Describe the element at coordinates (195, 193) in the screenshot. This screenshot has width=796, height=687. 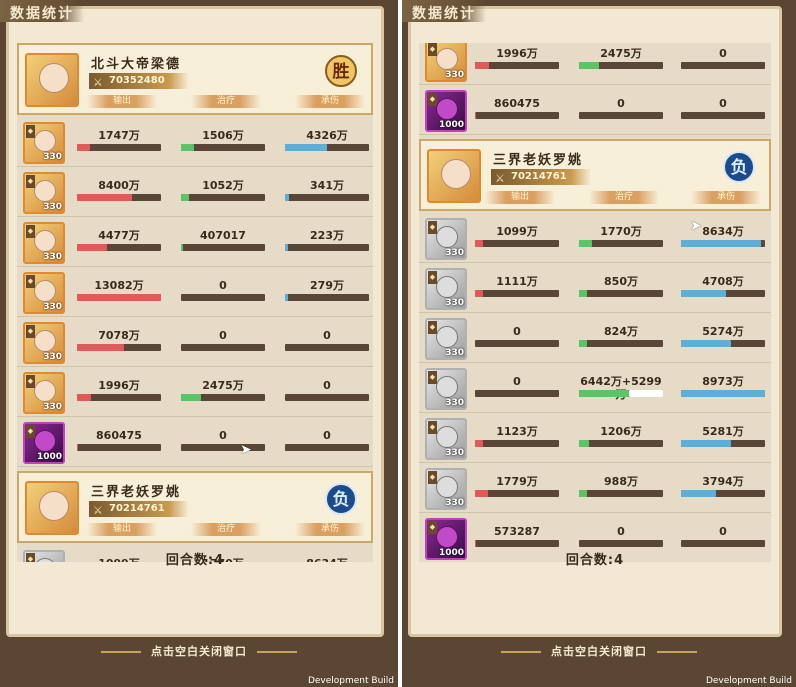
I see `hero-stat-row: ◆ 330 8400万 1052万 341万` at that location.